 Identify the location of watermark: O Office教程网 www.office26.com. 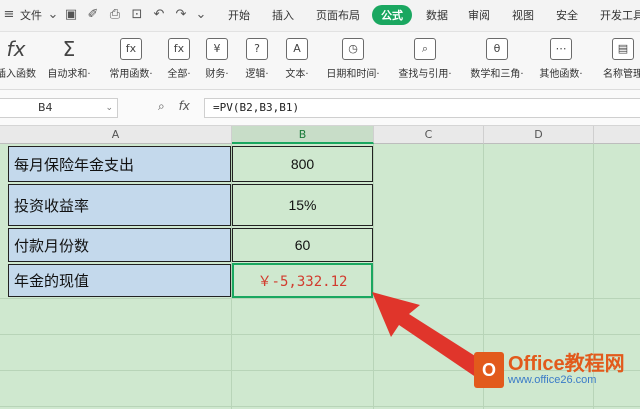
(549, 370).